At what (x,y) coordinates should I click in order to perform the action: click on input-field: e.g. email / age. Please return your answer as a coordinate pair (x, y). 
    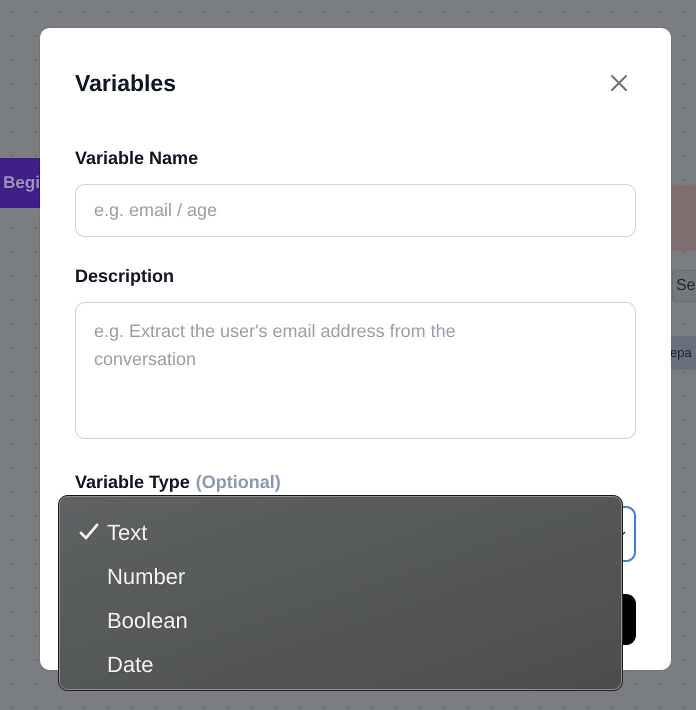
    Looking at the image, I should click on (355, 210).